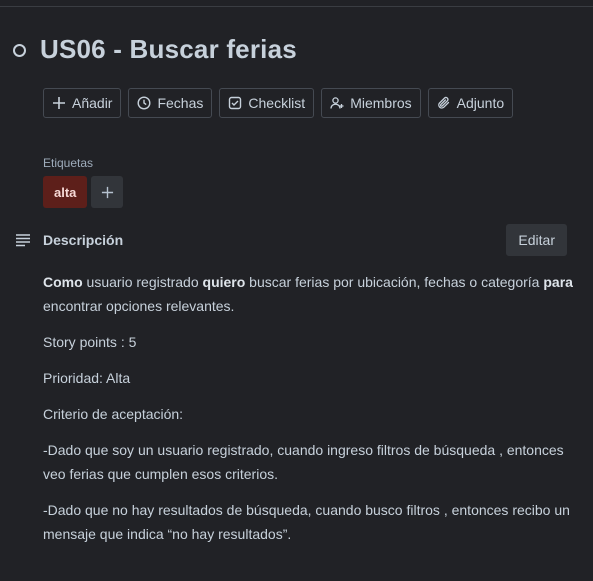  Describe the element at coordinates (296, 3) in the screenshot. I see `top-divider` at that location.